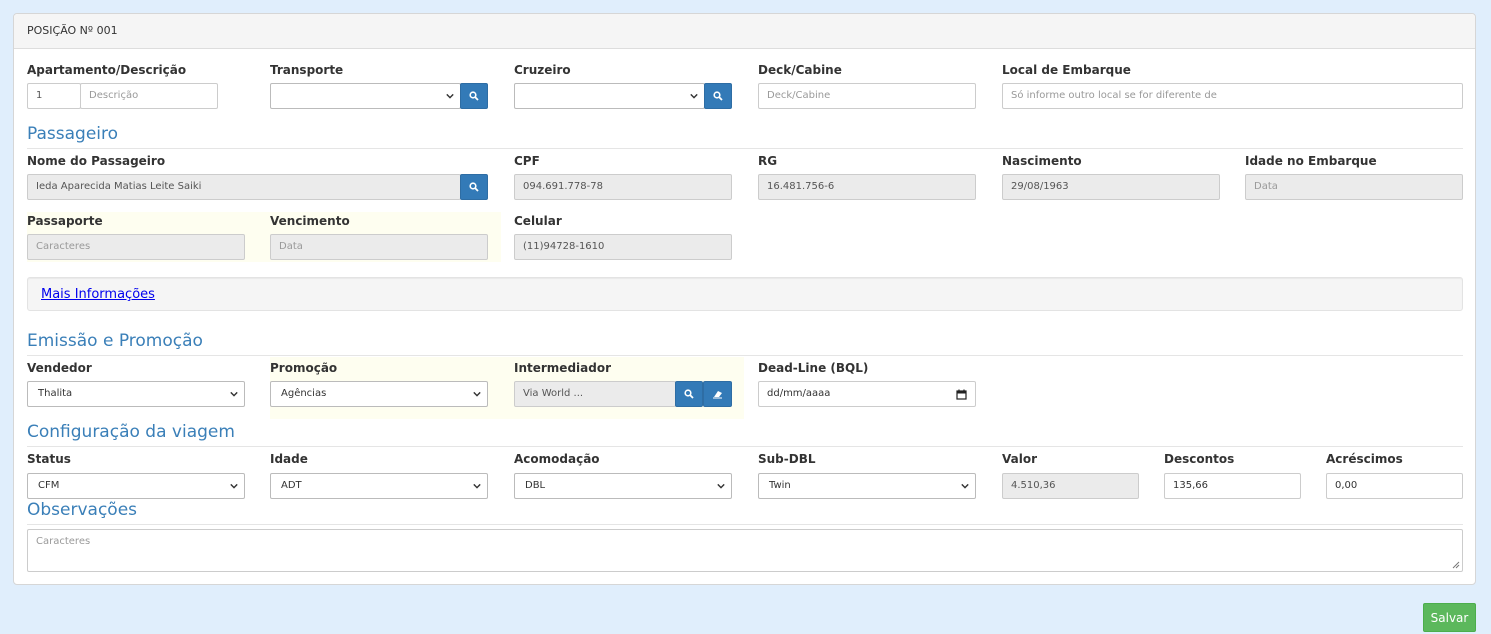 The width and height of the screenshot is (1491, 634). Describe the element at coordinates (82, 510) in the screenshot. I see `section-observacoes: Observações` at that location.